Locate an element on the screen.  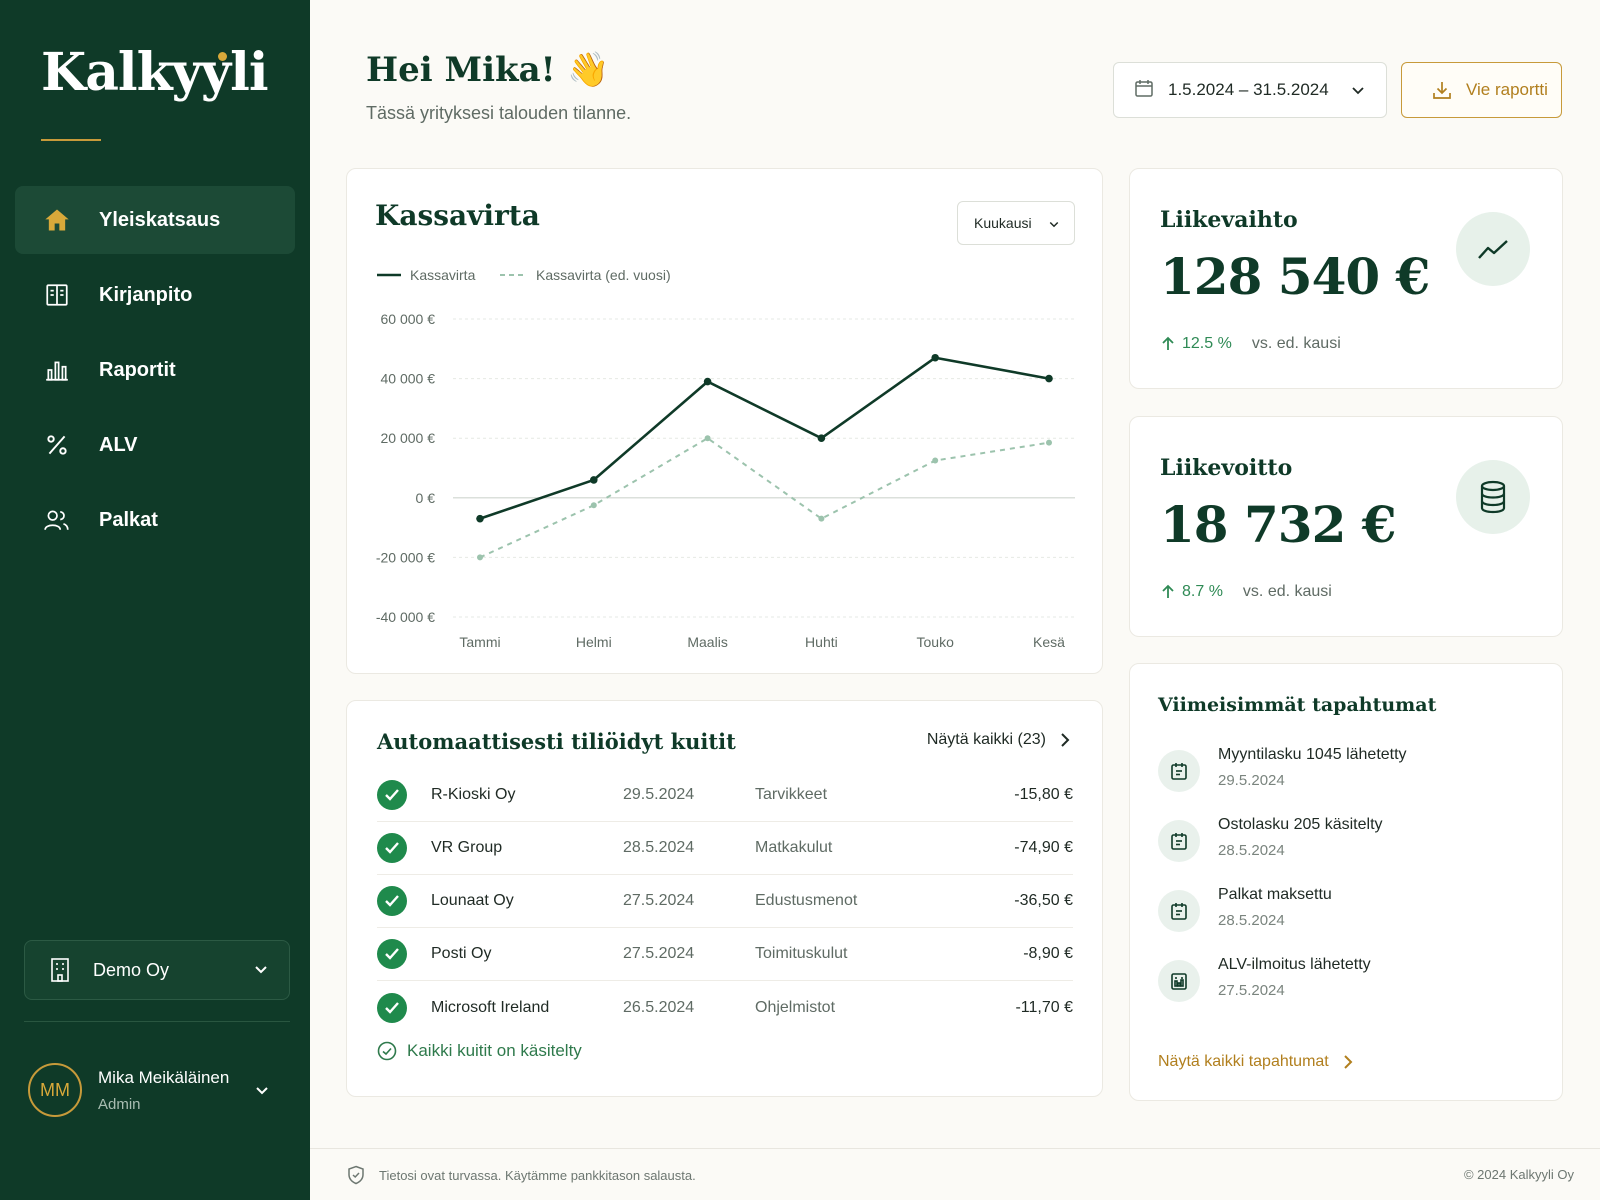
sidebar-item-yleiskatsaus: Yleiskatsaus is located at coordinates (155, 220).